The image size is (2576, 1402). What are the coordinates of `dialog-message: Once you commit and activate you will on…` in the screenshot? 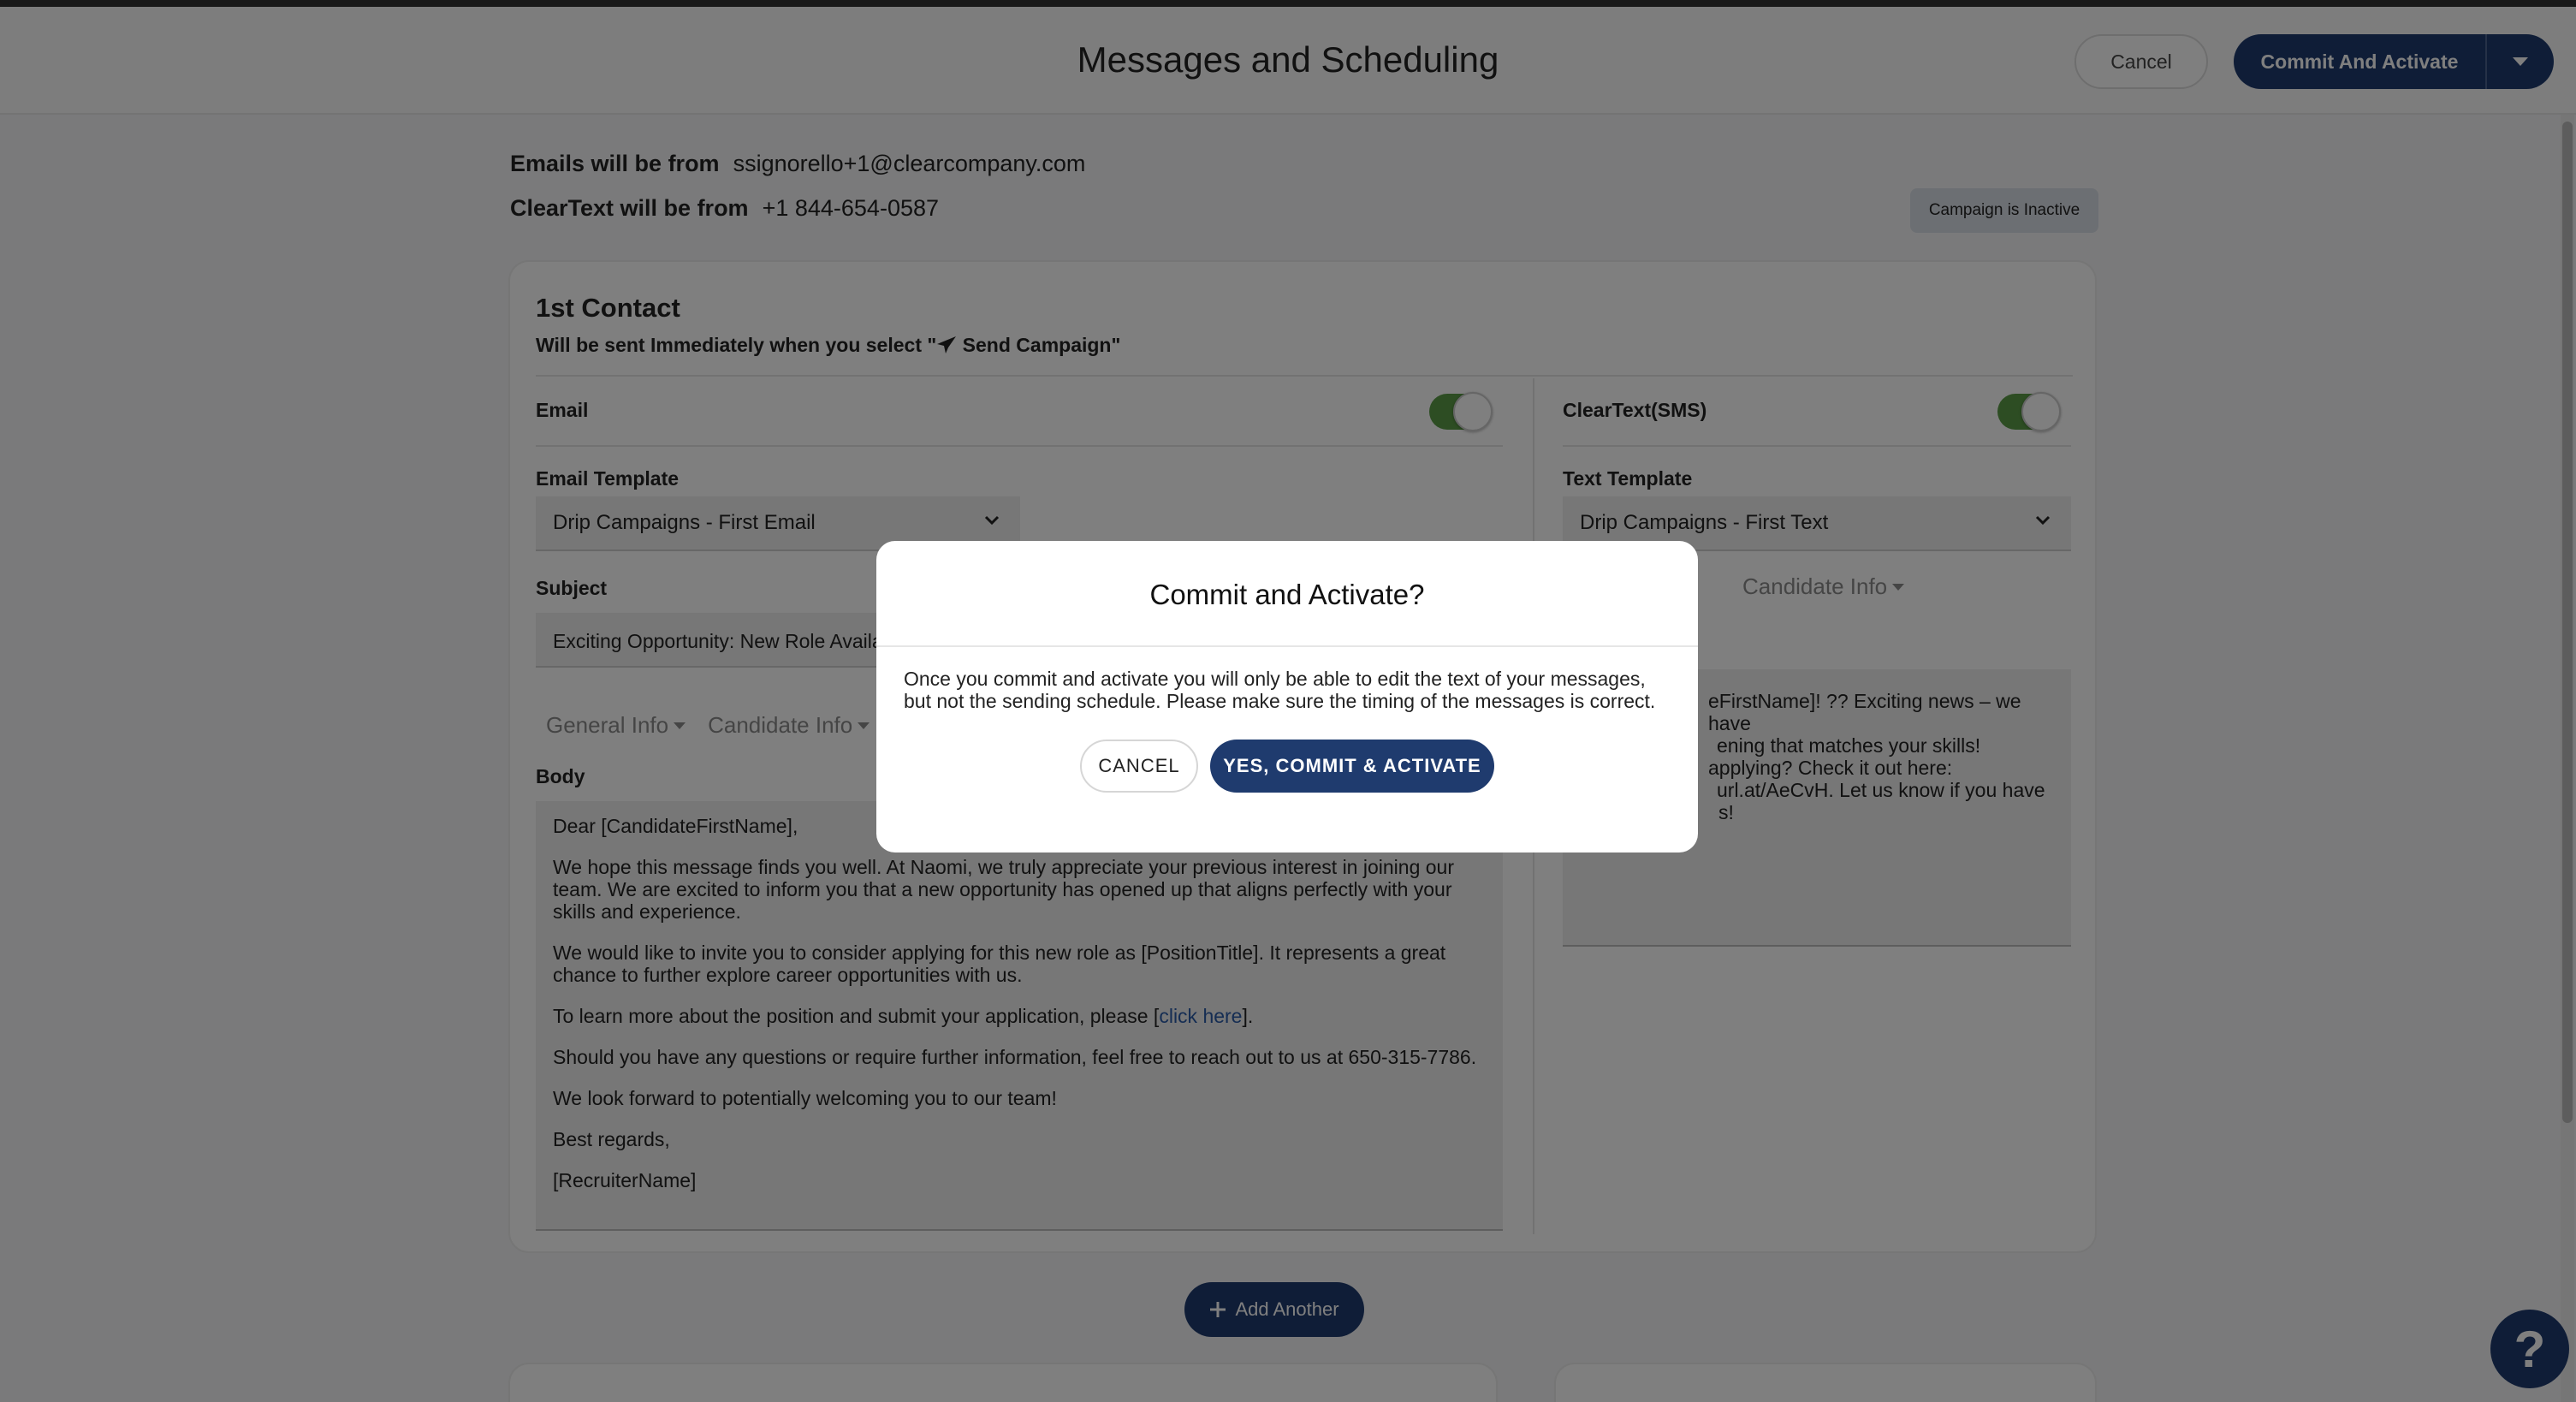 It's located at (1280, 690).